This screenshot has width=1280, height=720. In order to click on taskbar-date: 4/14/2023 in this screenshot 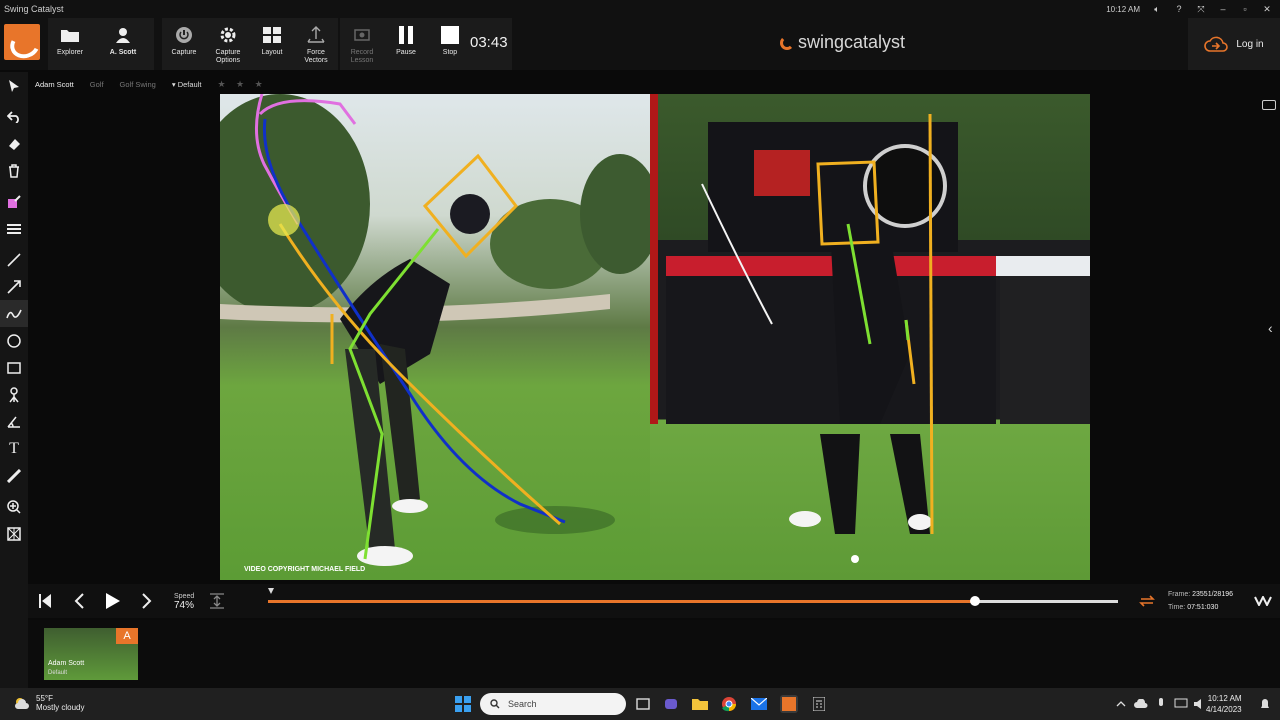, I will do `click(1224, 709)`.